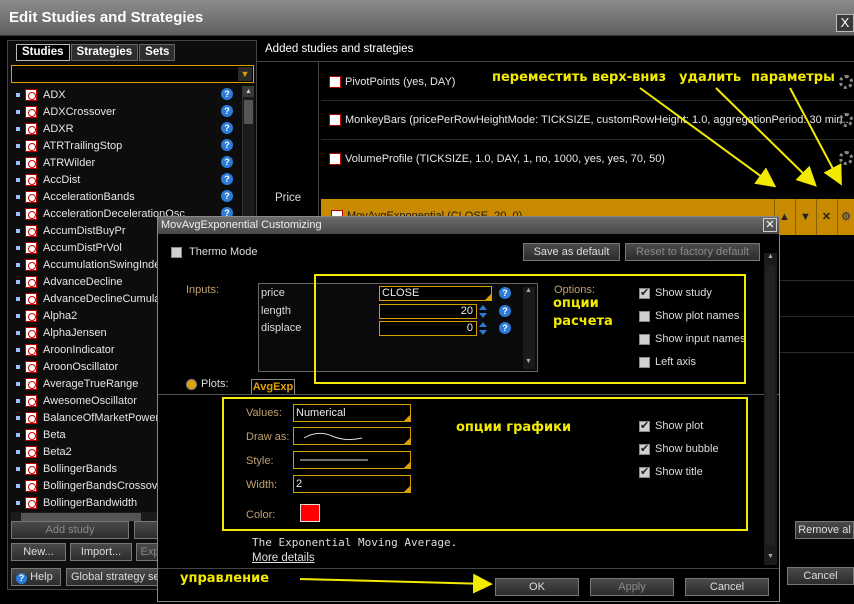  Describe the element at coordinates (770, 225) in the screenshot. I see `dialog-close-icon: ✕` at that location.